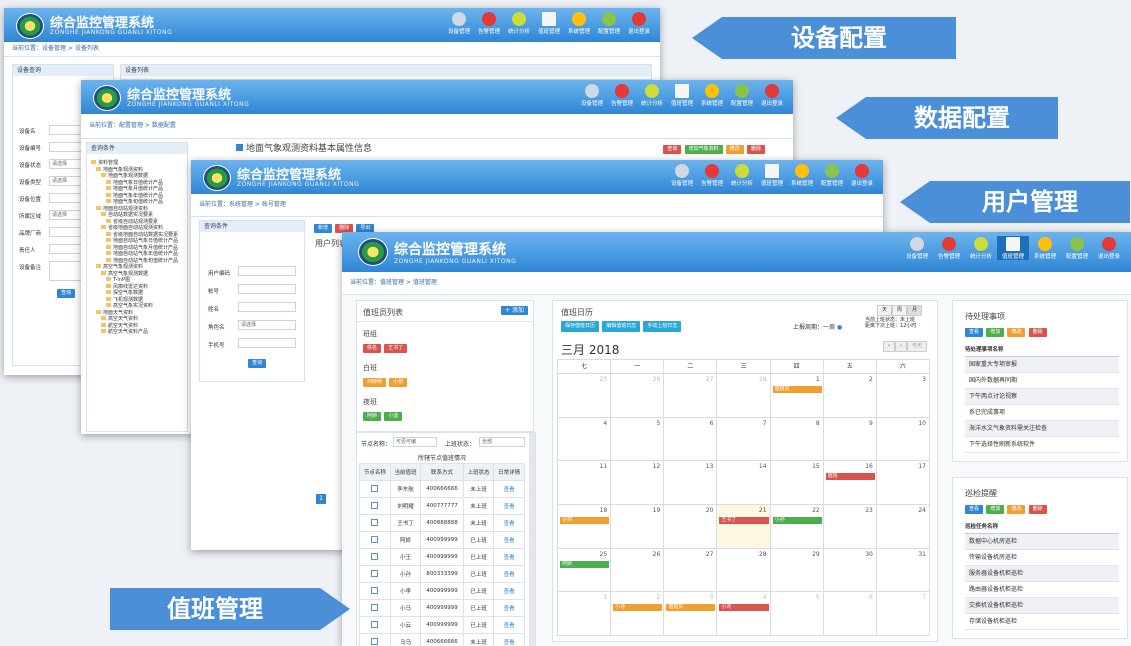 This screenshot has width=1131, height=646. I want to click on calendar-event: 值班员, so click(797, 389).